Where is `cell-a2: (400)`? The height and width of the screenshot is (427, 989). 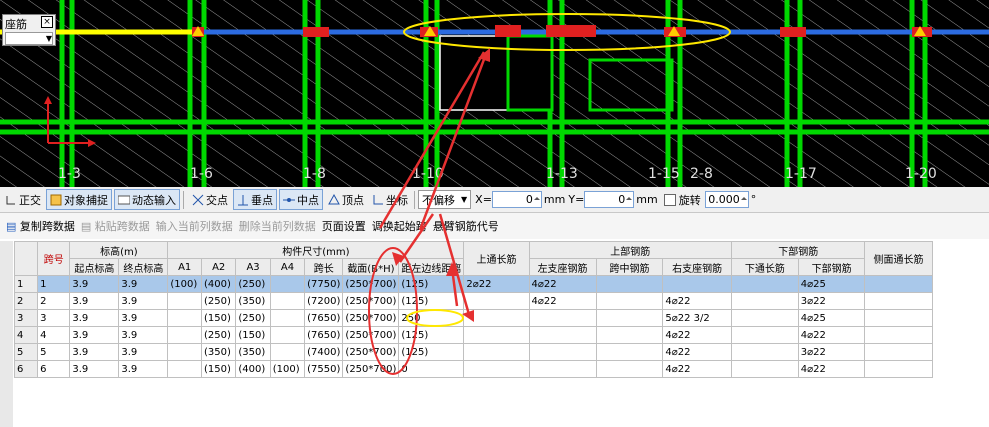
cell-a2: (400) is located at coordinates (218, 284).